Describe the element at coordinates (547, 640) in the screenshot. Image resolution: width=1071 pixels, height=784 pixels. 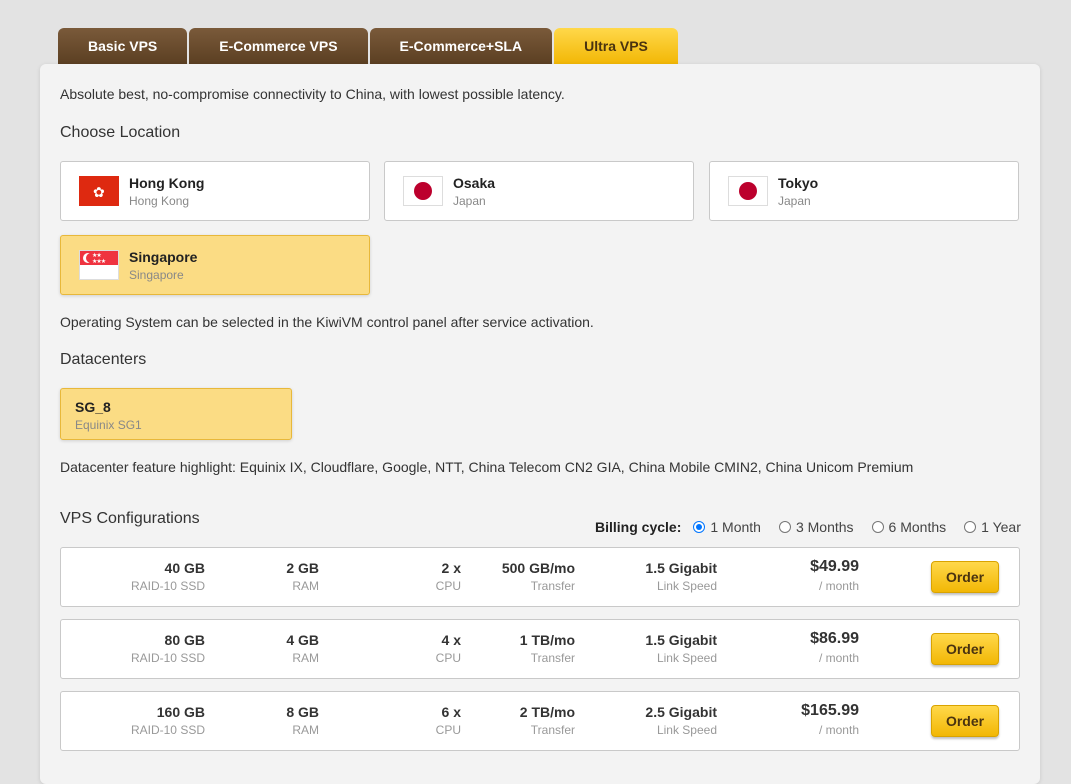
I see `transfer-value: 1 TB/mo` at that location.